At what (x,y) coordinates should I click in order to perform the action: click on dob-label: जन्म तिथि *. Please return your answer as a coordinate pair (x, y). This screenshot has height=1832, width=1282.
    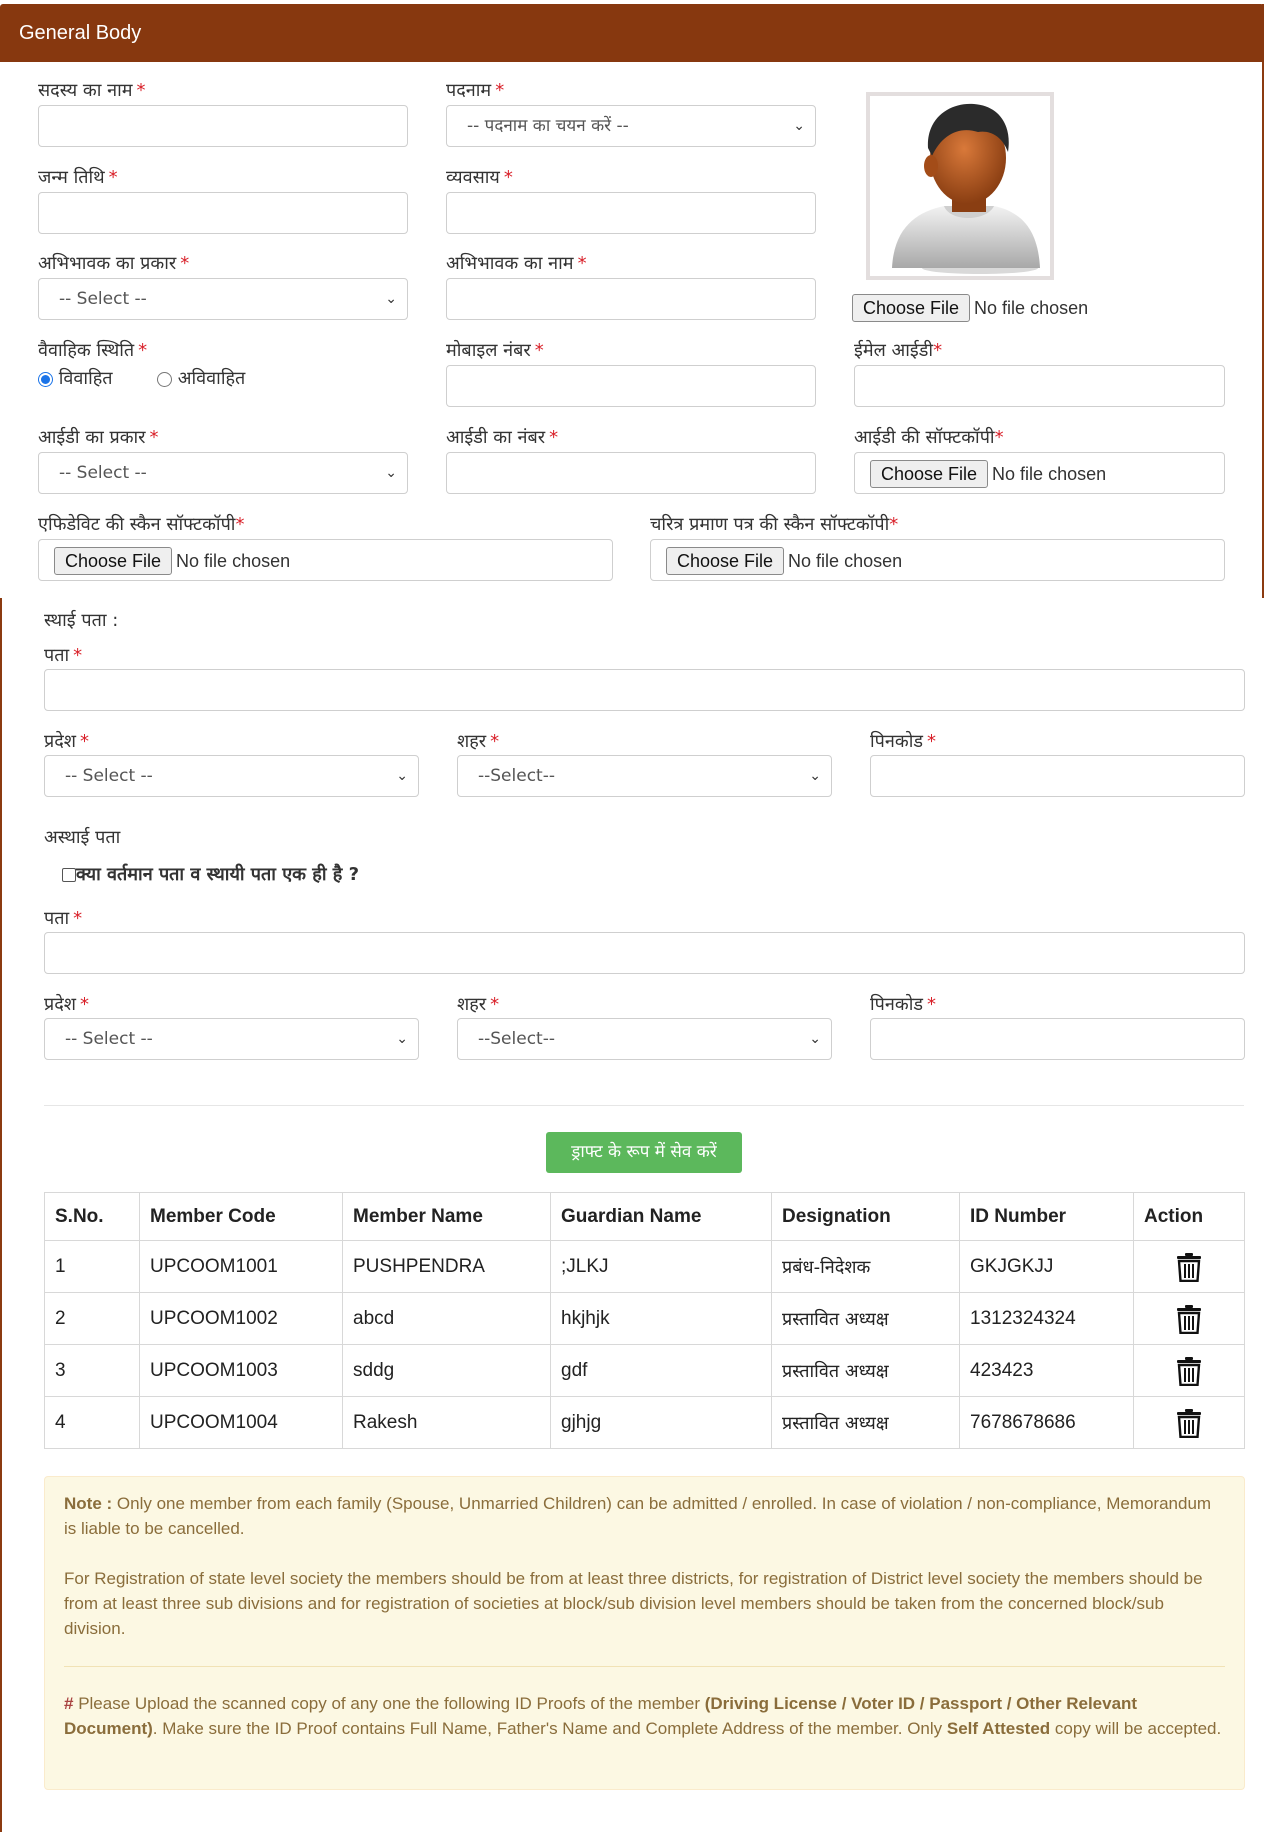
    Looking at the image, I should click on (78, 177).